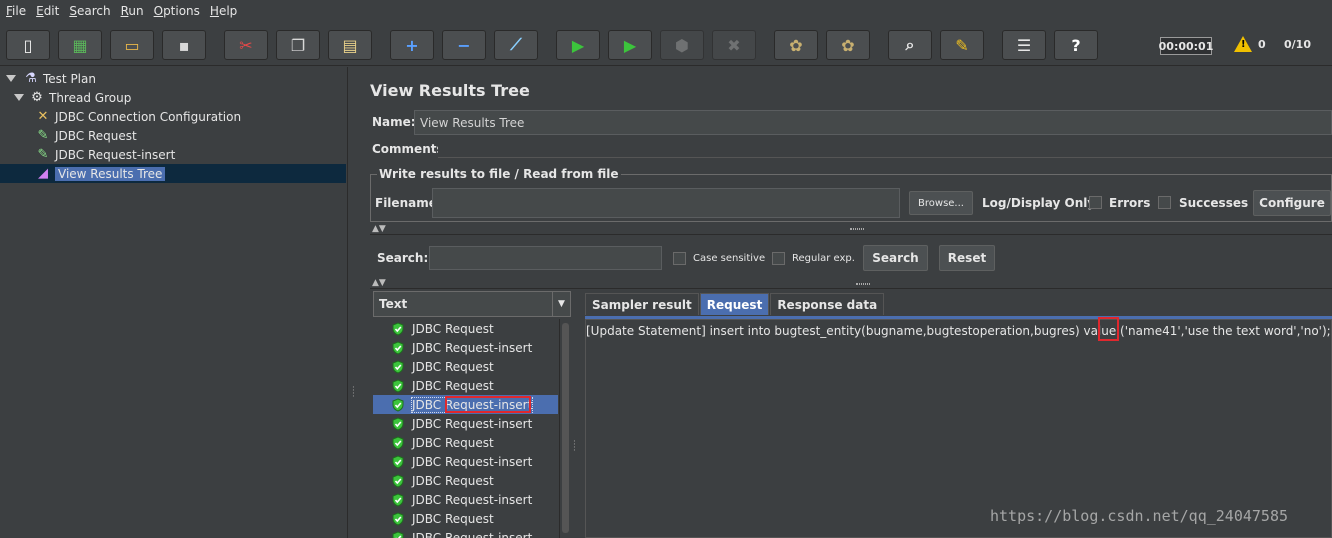  I want to click on clear-button: ✿, so click(796, 45).